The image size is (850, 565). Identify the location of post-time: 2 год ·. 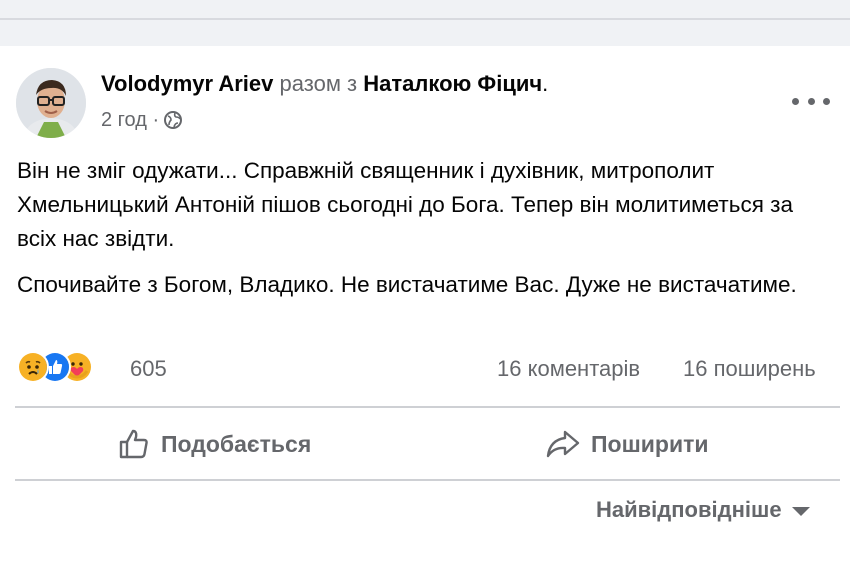
(130, 120).